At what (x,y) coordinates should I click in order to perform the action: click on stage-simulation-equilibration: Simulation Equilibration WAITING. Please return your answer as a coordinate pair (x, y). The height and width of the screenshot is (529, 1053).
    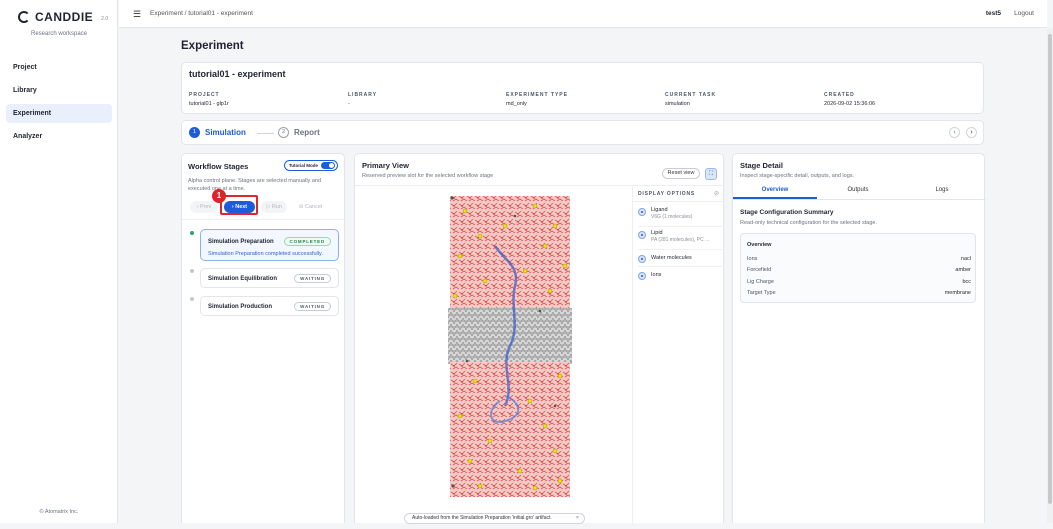
    Looking at the image, I should click on (269, 278).